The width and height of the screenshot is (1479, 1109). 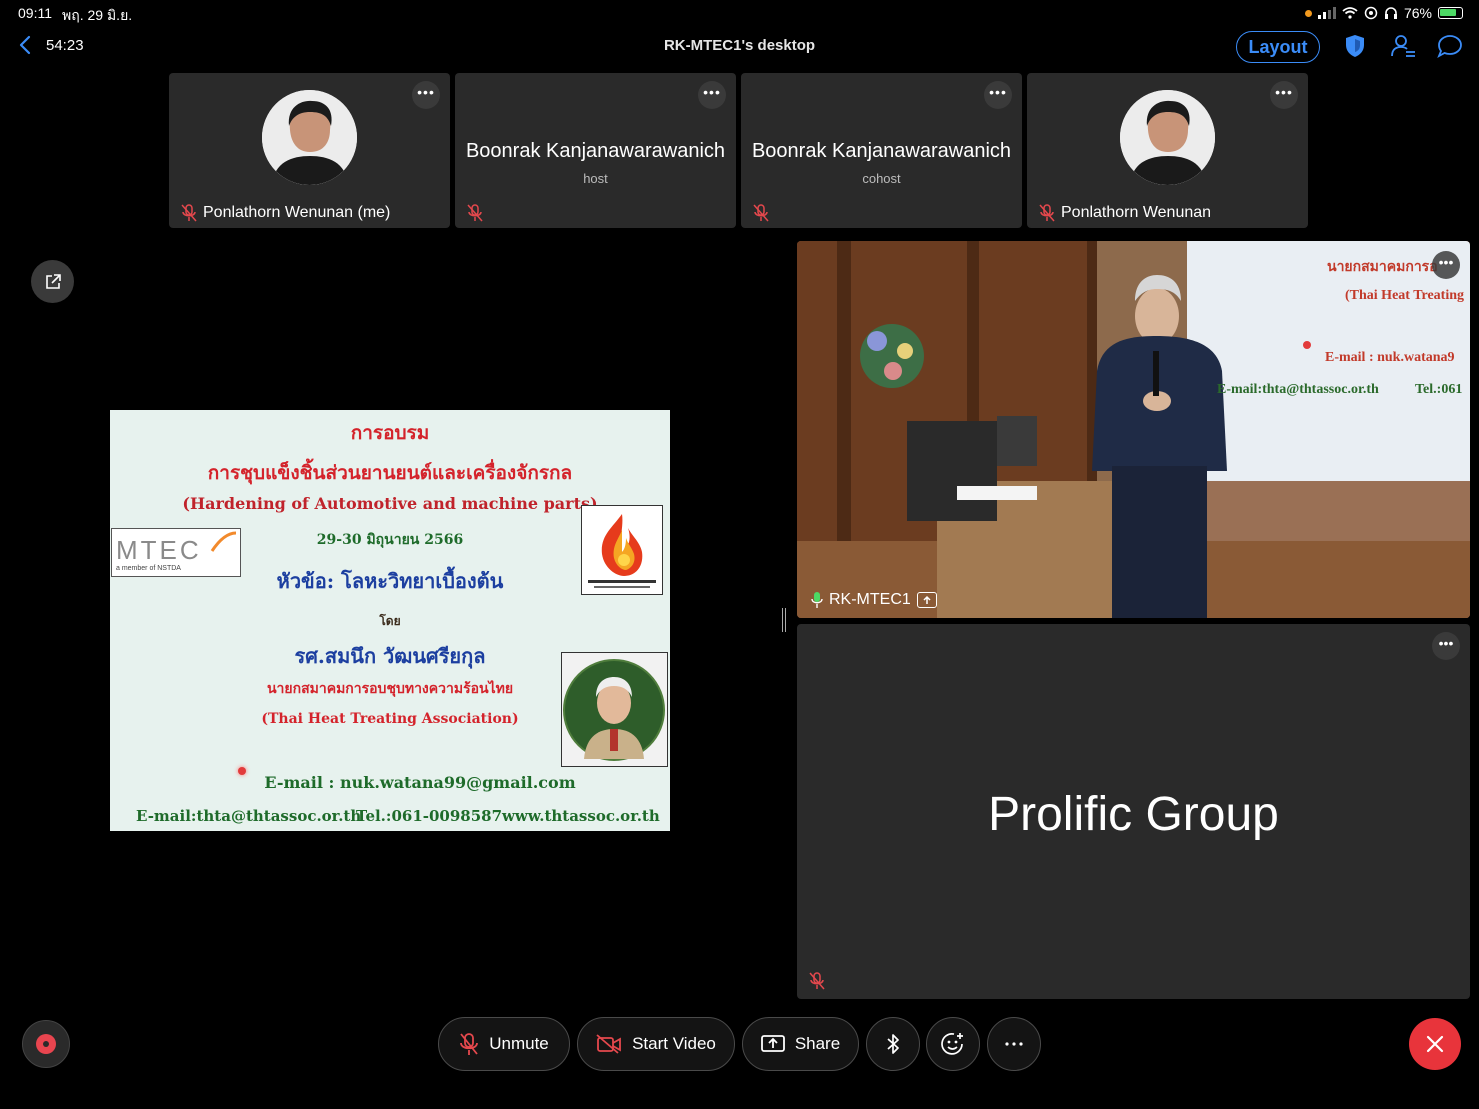 I want to click on close-icon, so click(x=1435, y=1044).